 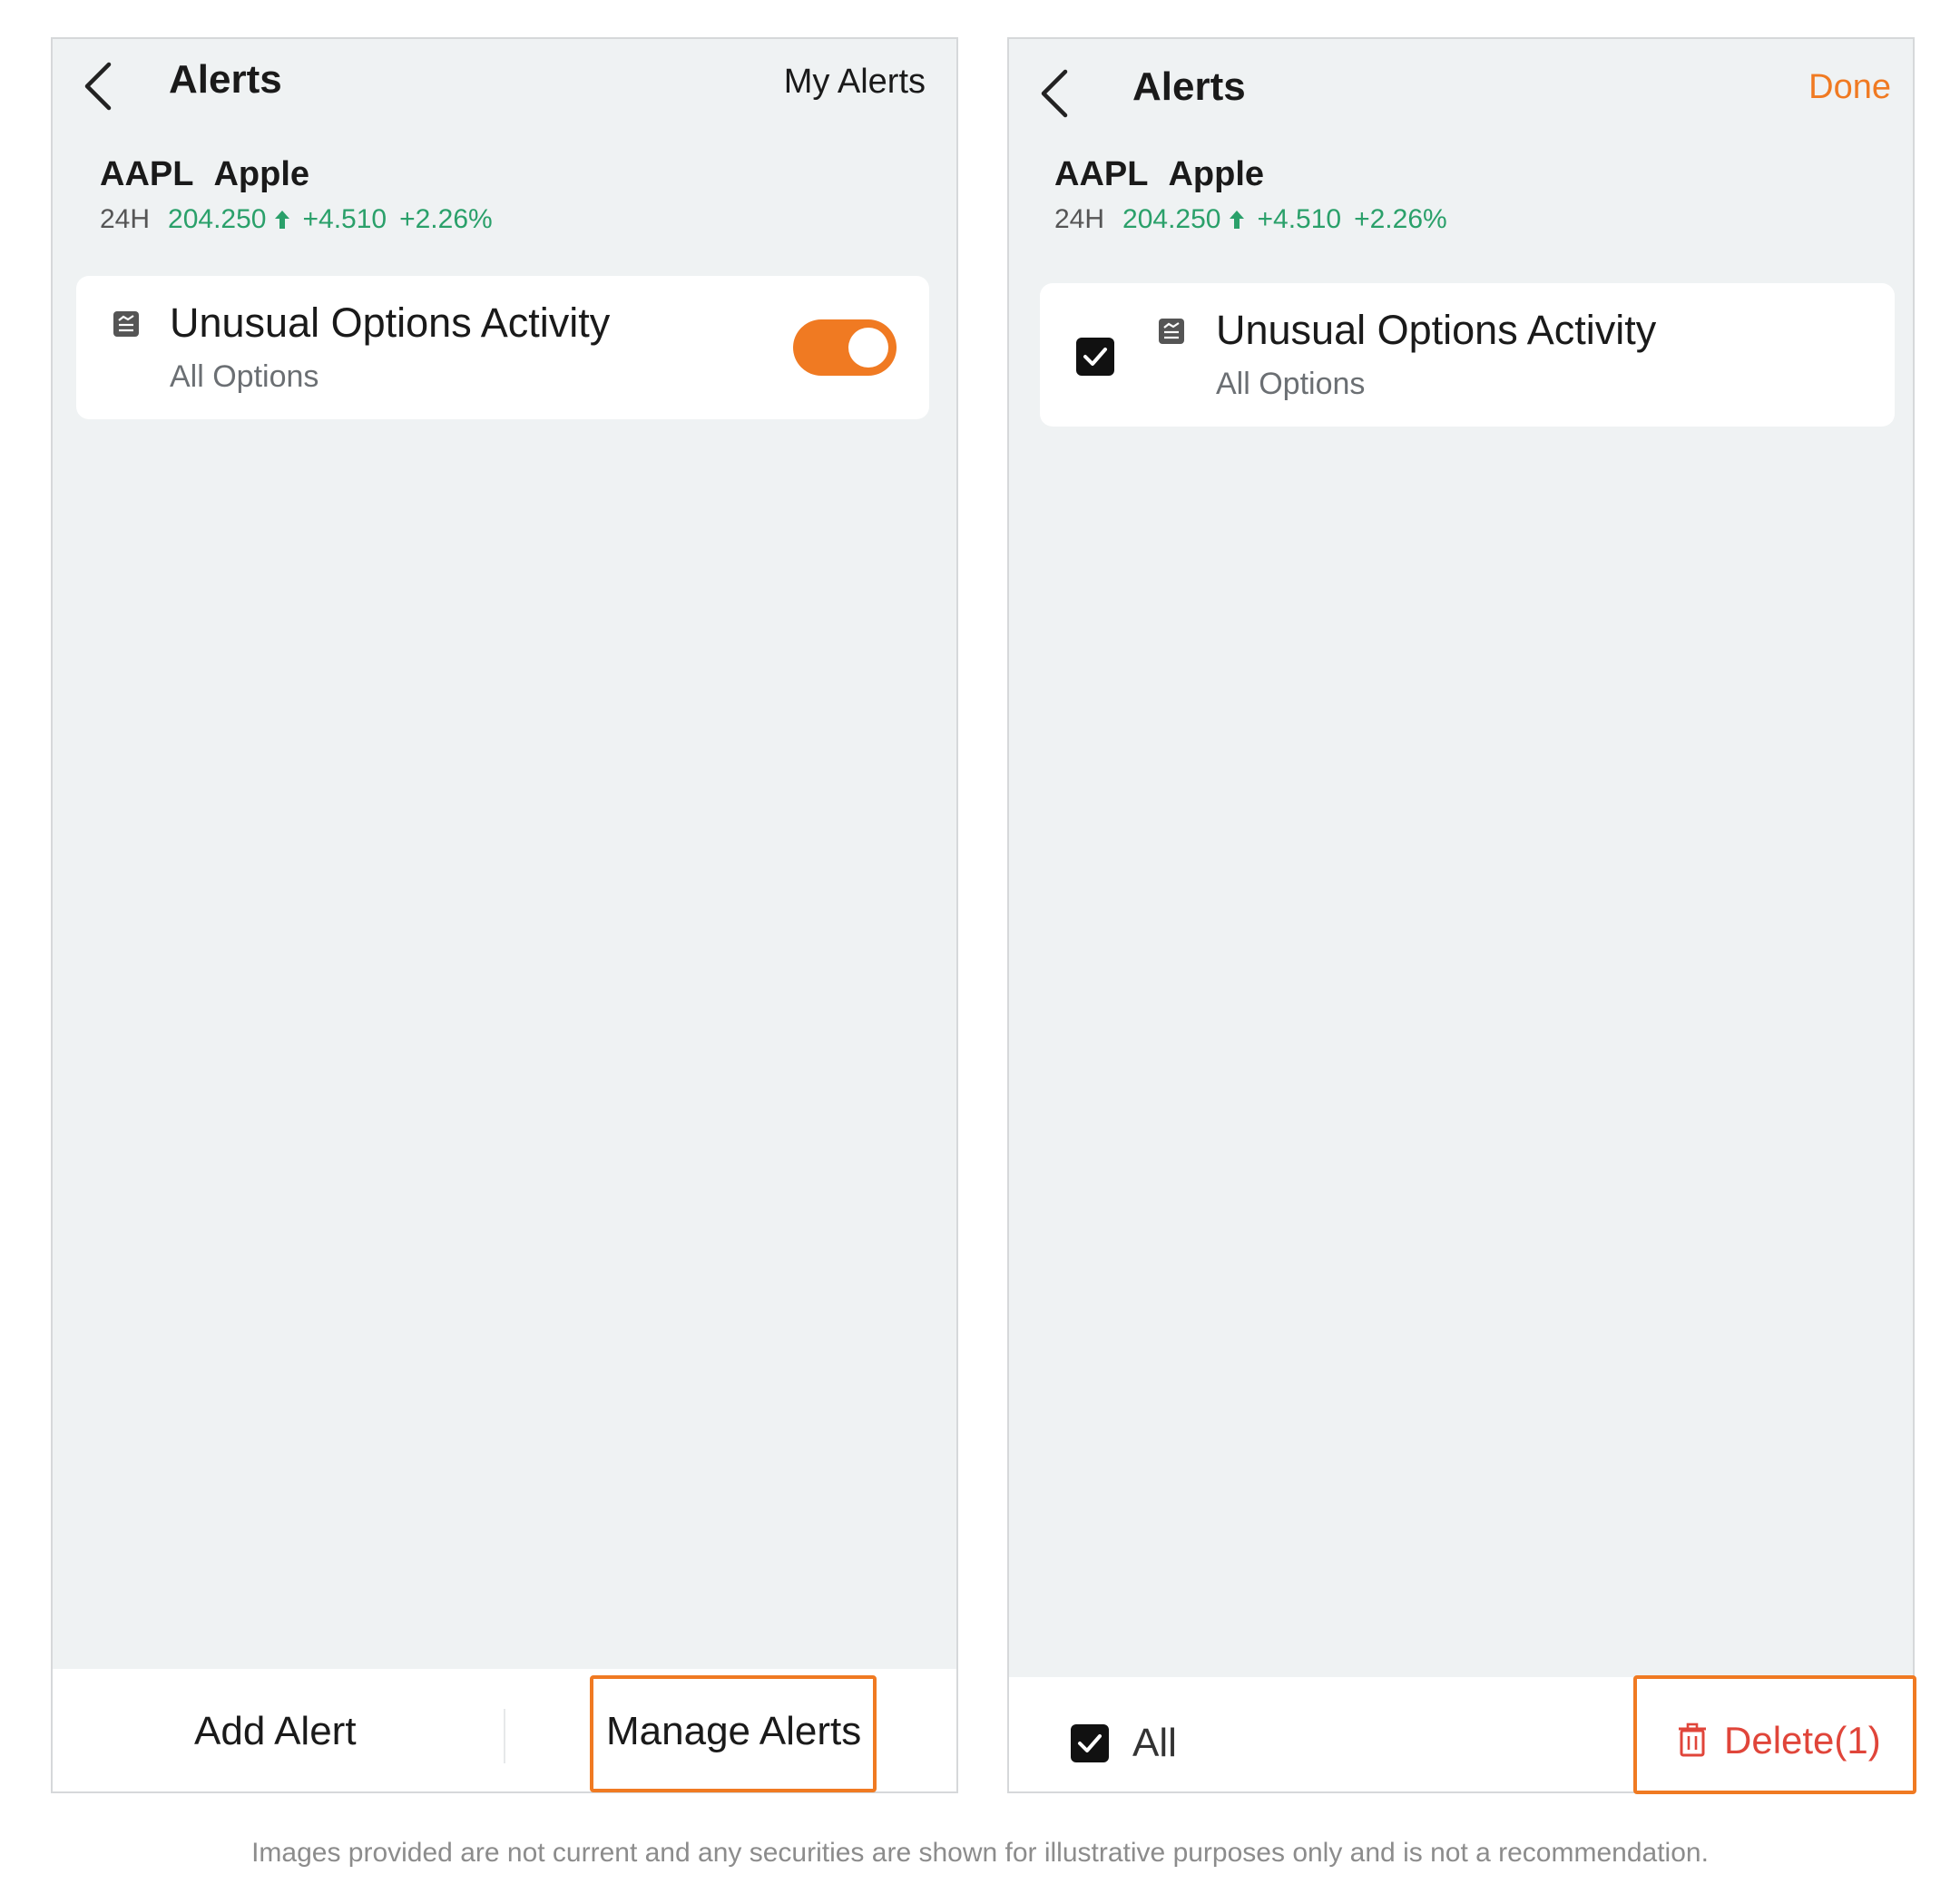 I want to click on bottom-action-bar: Add Alert Manage Alerts, so click(x=504, y=1731).